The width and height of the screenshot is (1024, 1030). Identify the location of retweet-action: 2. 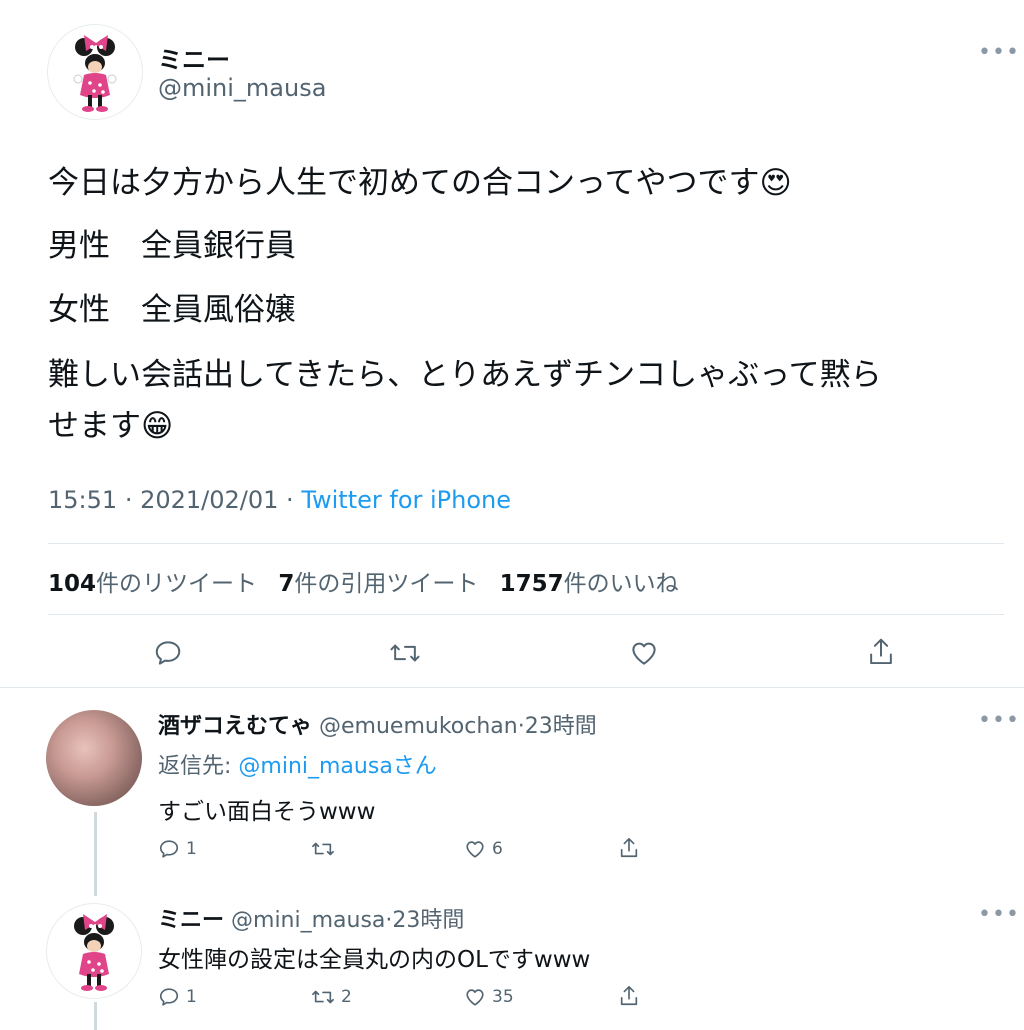
(331, 997).